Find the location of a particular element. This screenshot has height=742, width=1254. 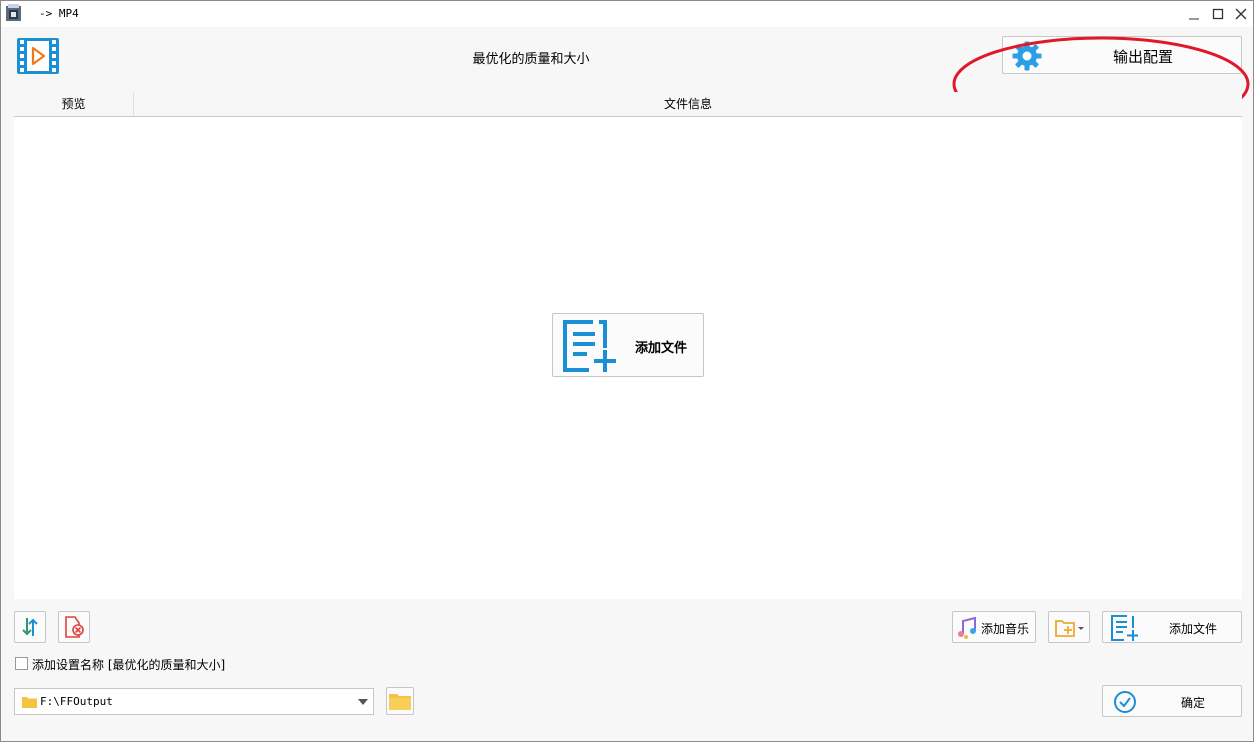

add-music-label: 添加音乐 is located at coordinates (1005, 629).